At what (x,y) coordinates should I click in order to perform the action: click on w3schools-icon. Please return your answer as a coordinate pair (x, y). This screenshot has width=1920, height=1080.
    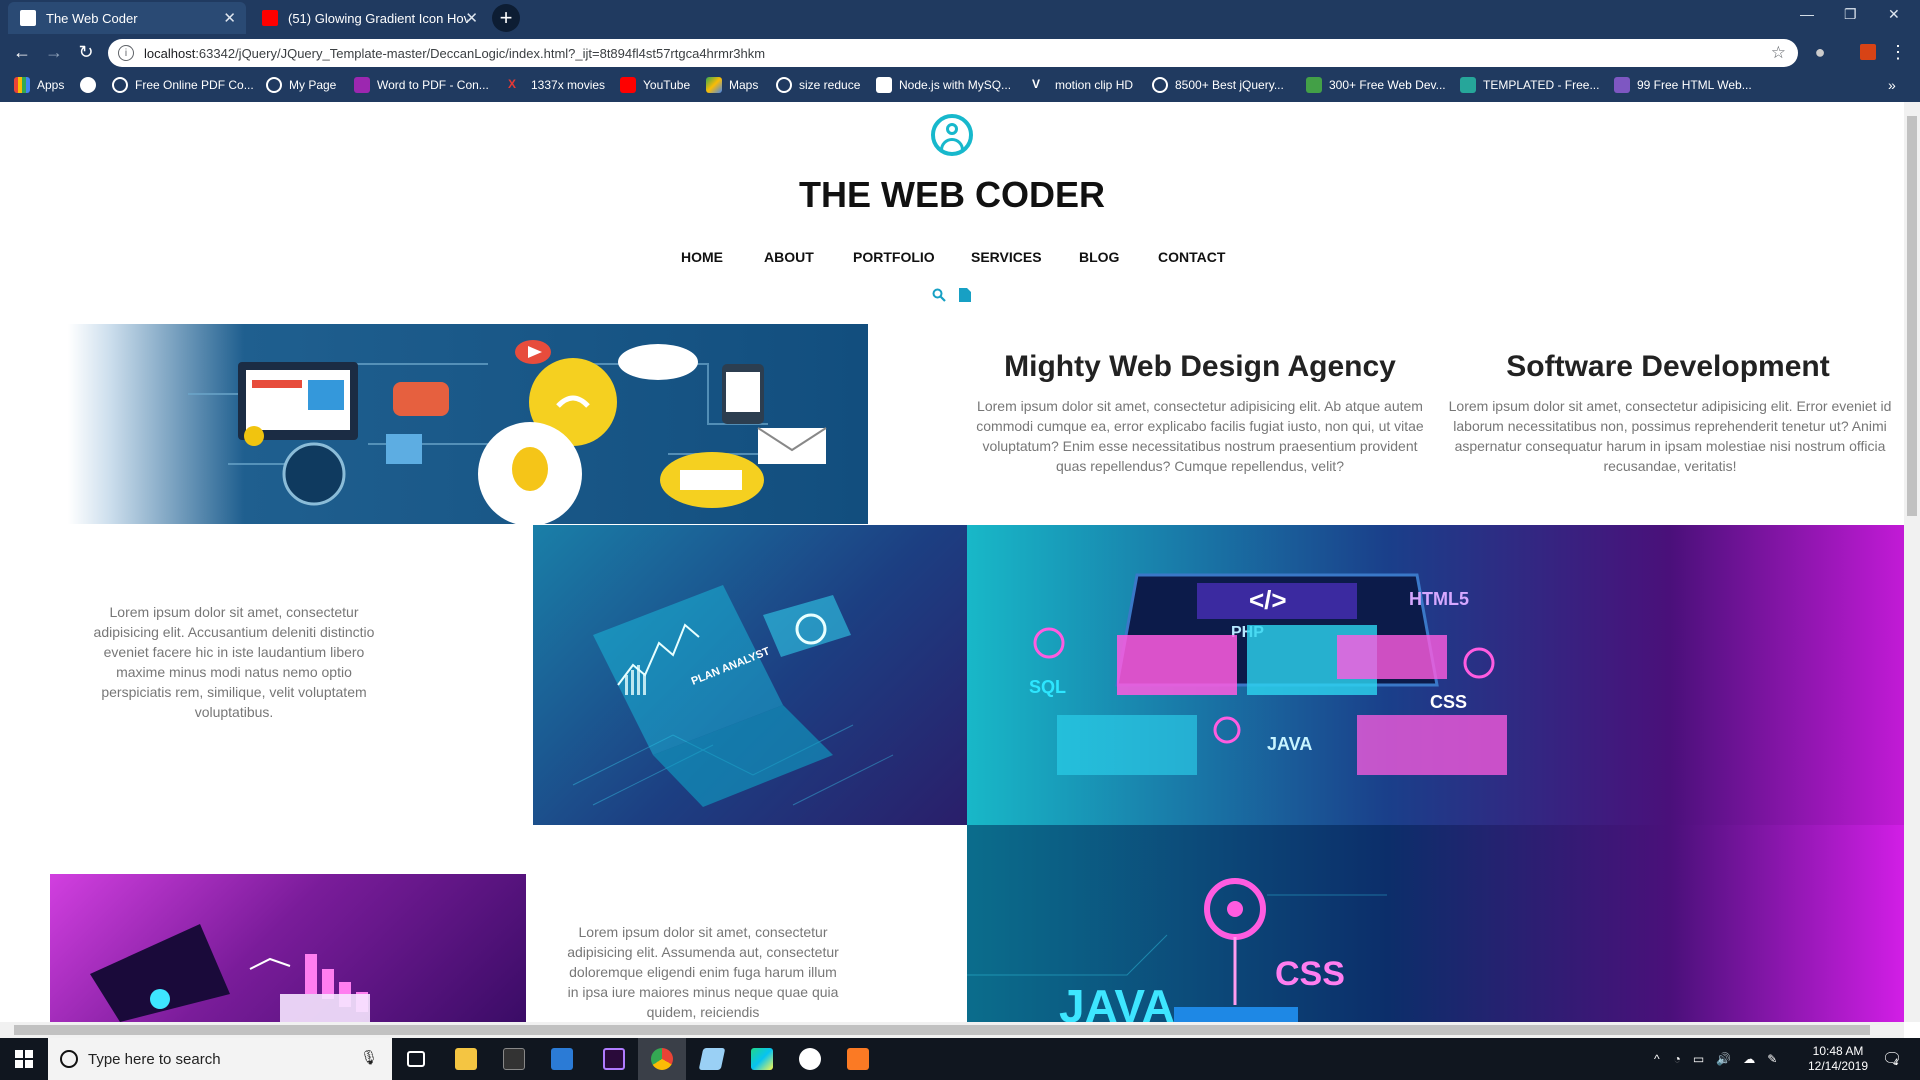
    Looking at the image, I should click on (884, 85).